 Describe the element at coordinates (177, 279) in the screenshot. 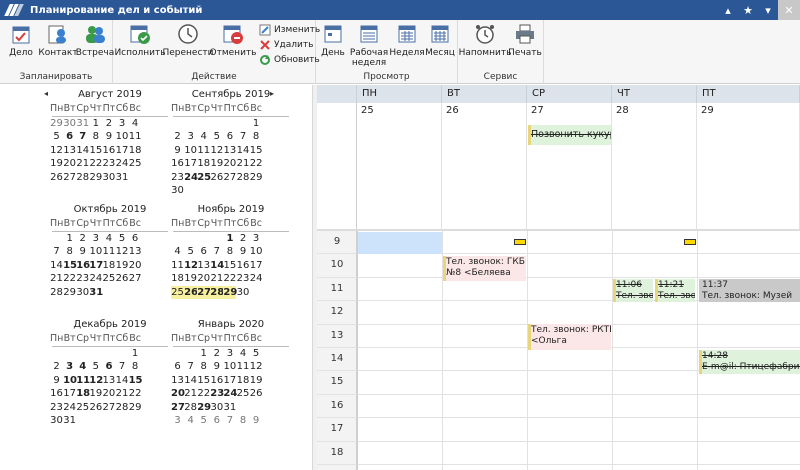

I see `mini-calendar-day: 18` at that location.